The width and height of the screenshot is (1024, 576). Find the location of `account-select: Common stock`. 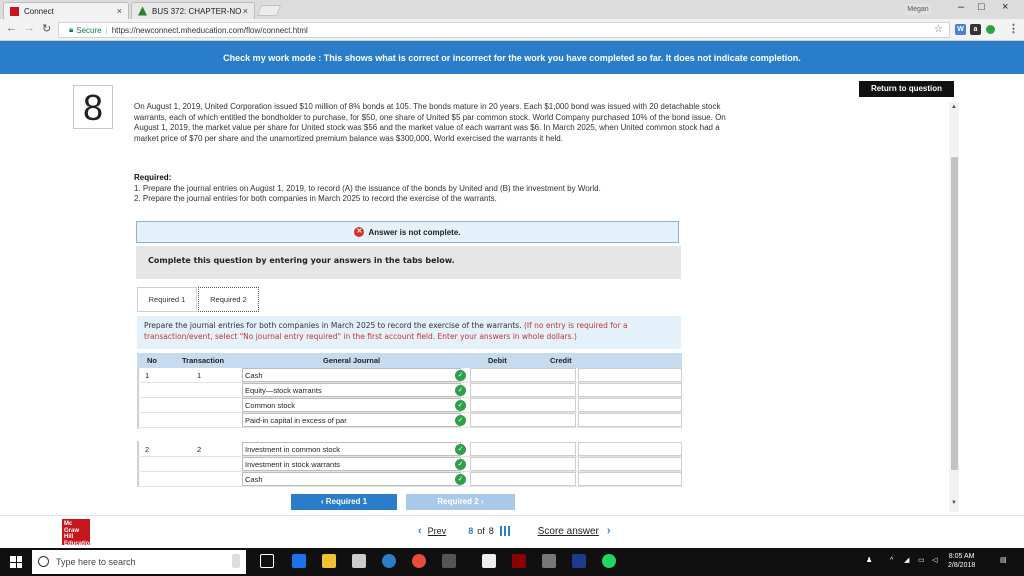

account-select: Common stock is located at coordinates (351, 405).